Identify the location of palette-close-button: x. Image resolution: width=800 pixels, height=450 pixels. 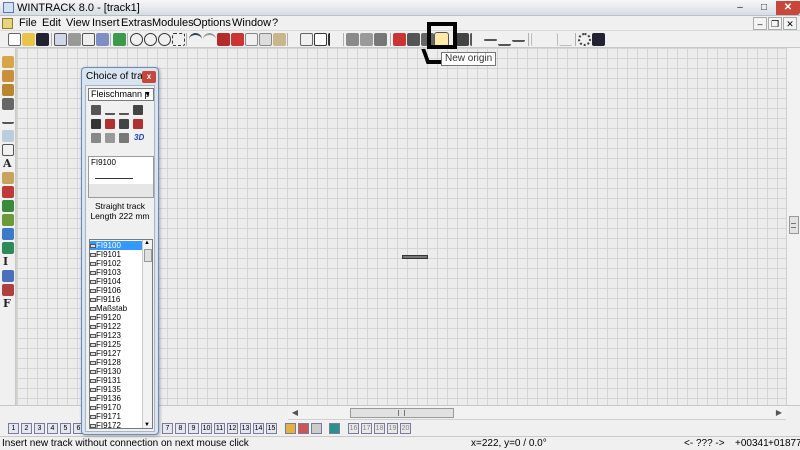
(149, 77).